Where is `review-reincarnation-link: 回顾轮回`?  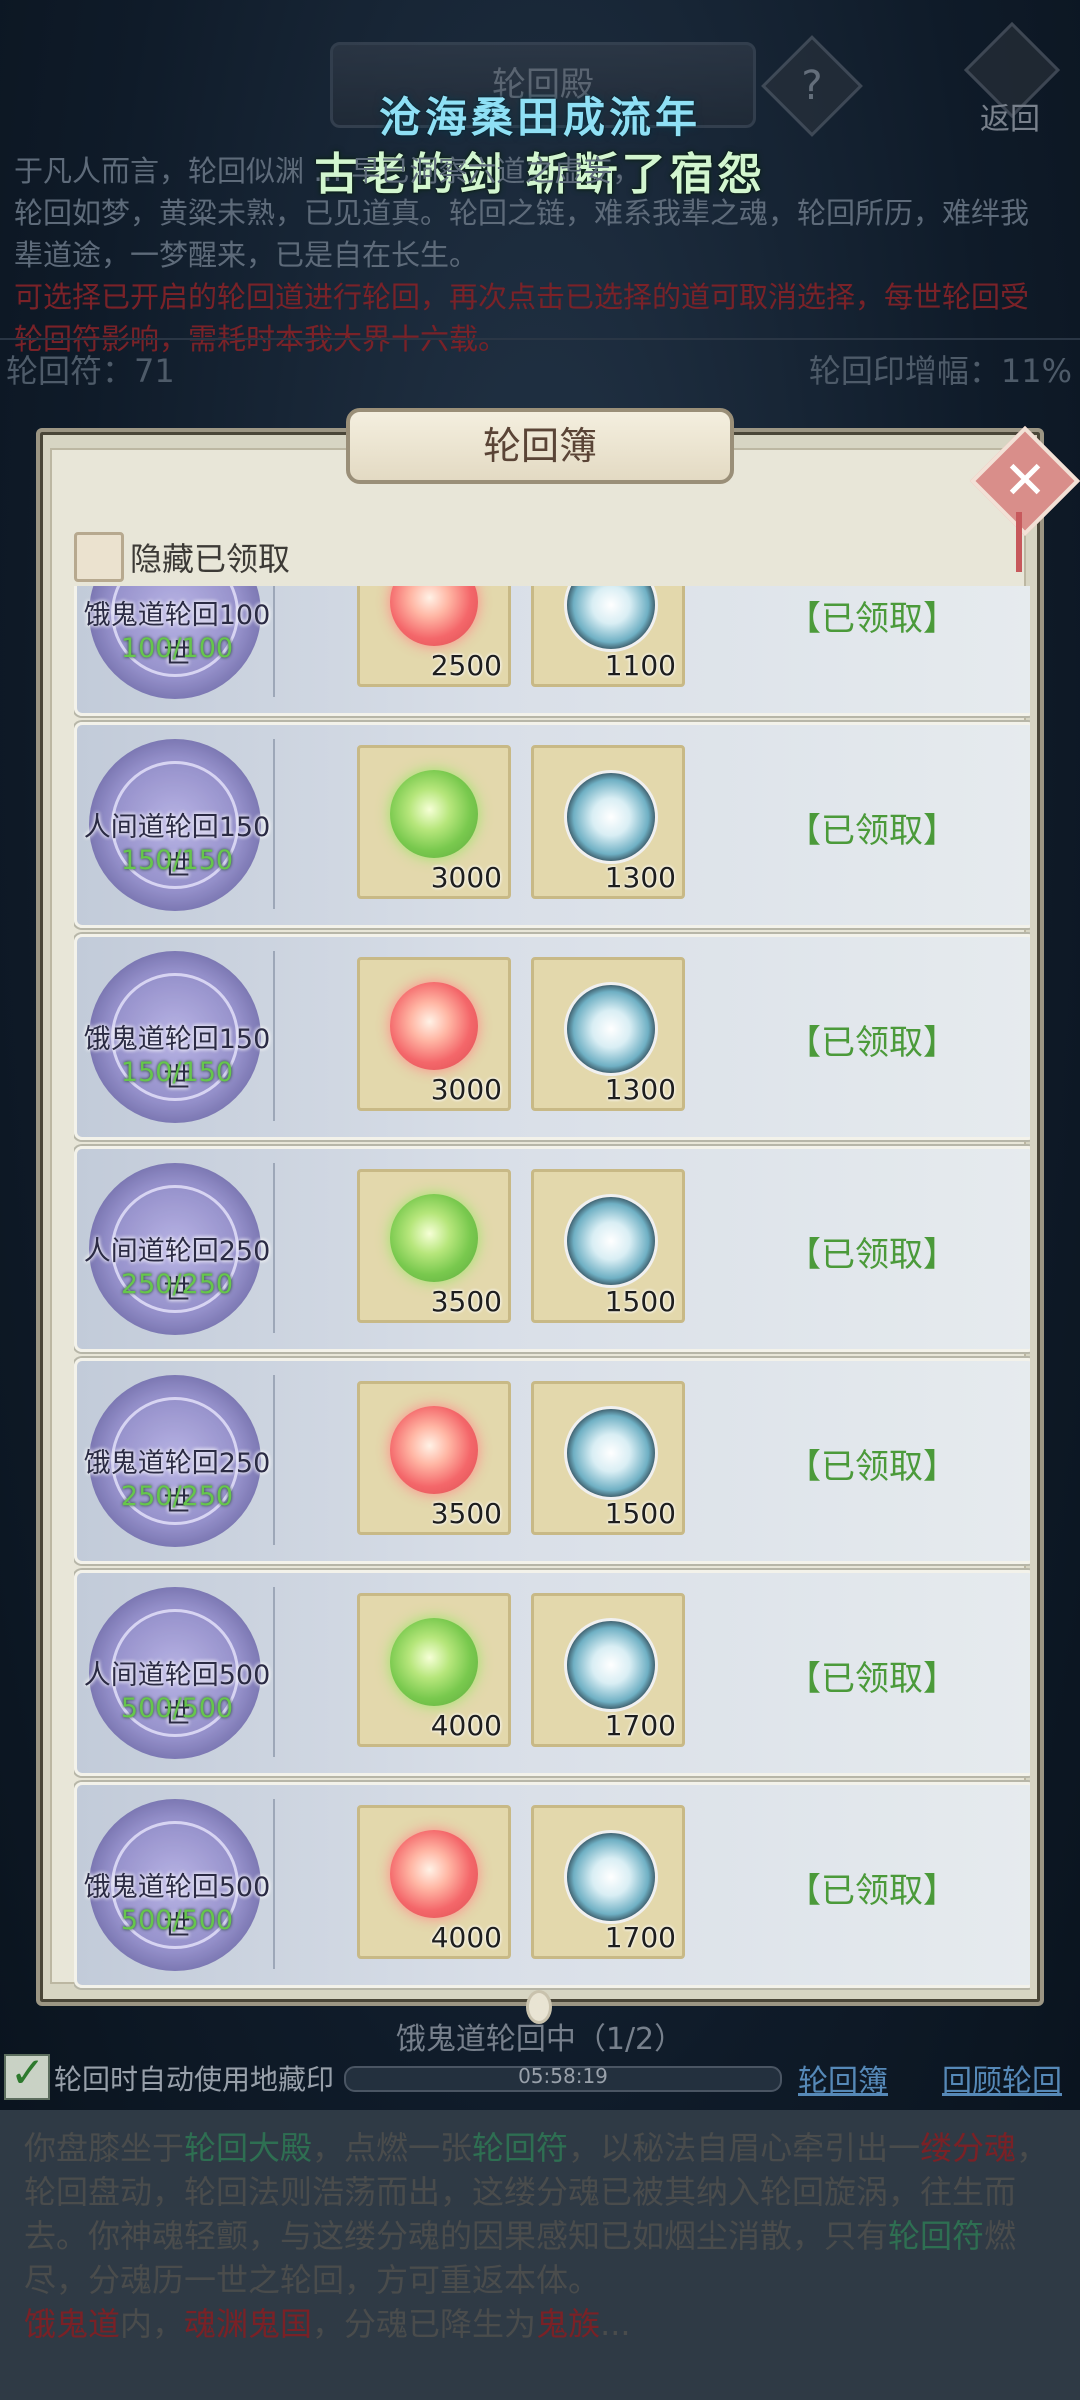 review-reincarnation-link: 回顾轮回 is located at coordinates (1002, 2078).